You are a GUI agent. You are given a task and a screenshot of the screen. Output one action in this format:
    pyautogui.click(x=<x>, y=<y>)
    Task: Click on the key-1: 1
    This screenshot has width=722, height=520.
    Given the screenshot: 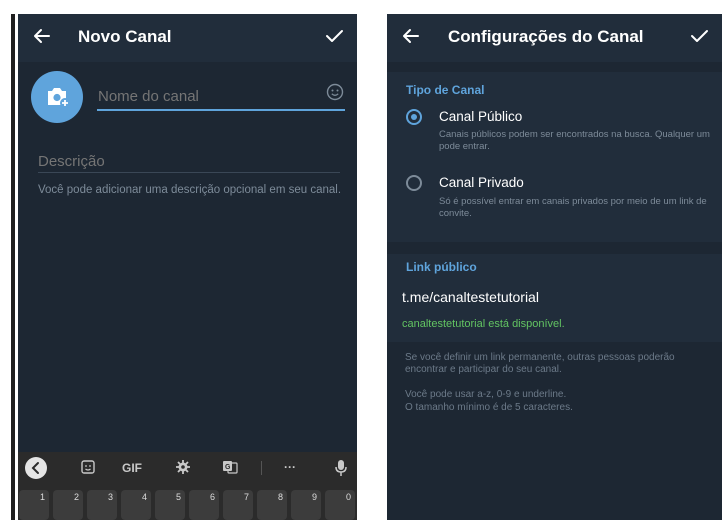 What is the action you would take?
    pyautogui.click(x=34, y=505)
    